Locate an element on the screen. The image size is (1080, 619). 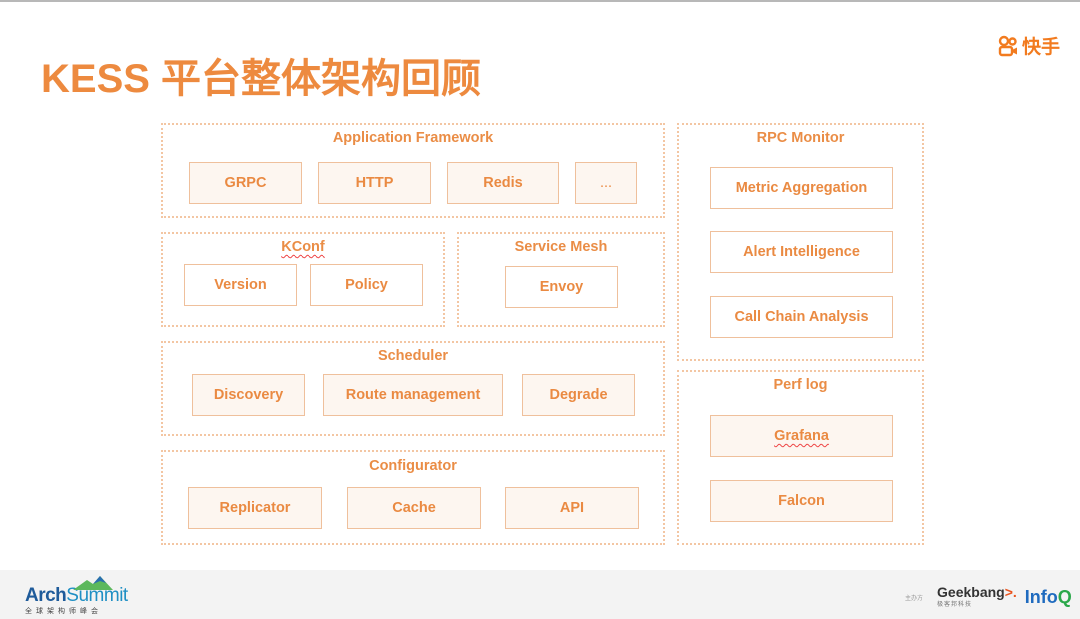
geekbang-text: Geekbang is located at coordinates (971, 592).